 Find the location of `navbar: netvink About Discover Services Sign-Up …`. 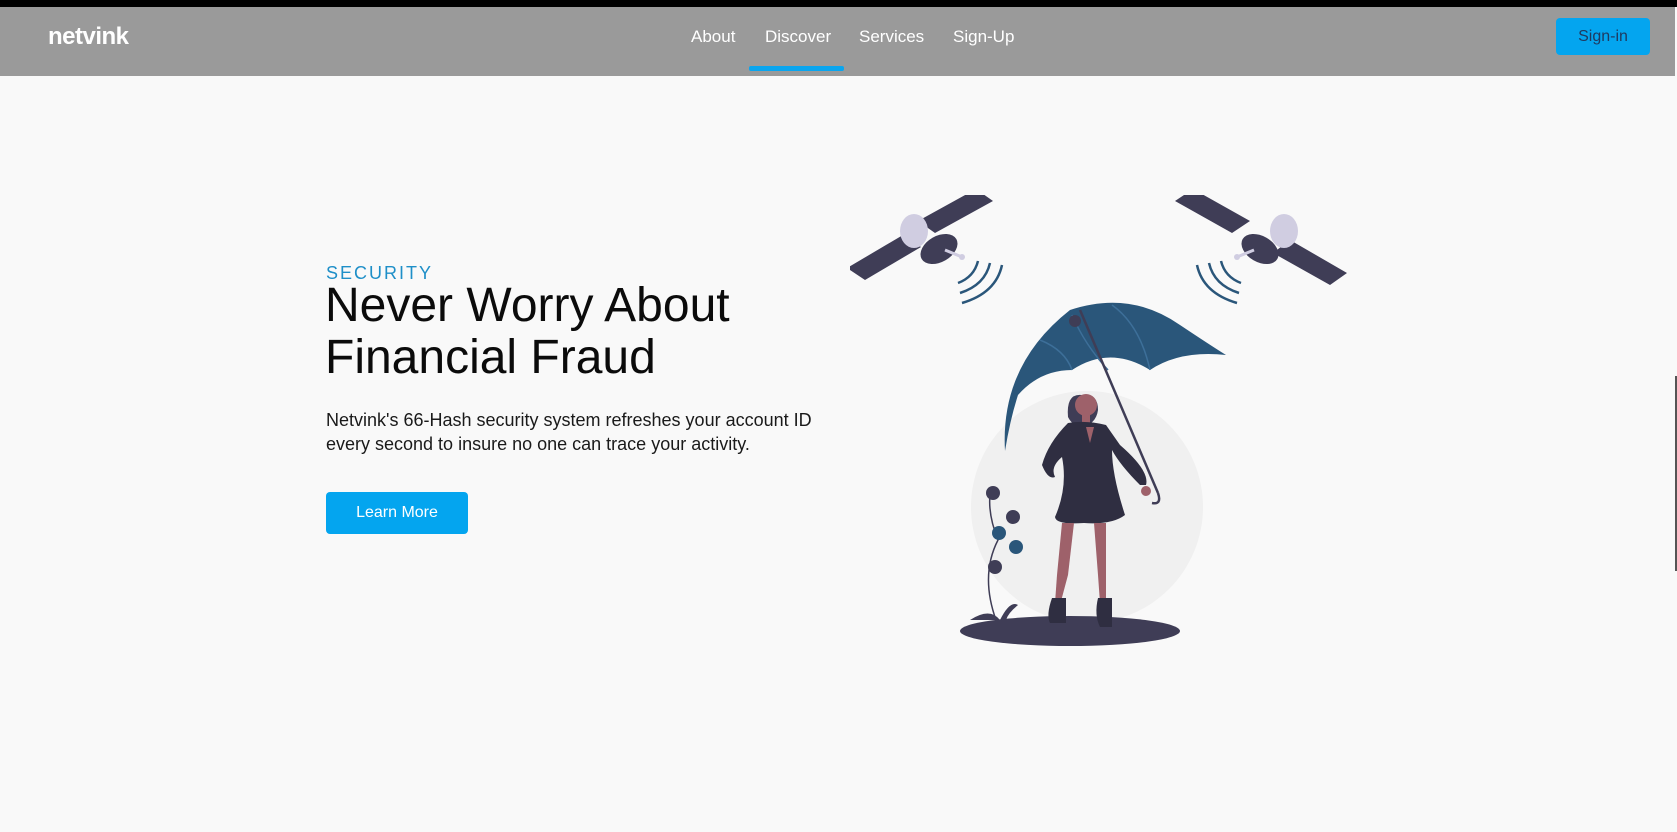

navbar: netvink About Discover Services Sign-Up … is located at coordinates (837, 41).